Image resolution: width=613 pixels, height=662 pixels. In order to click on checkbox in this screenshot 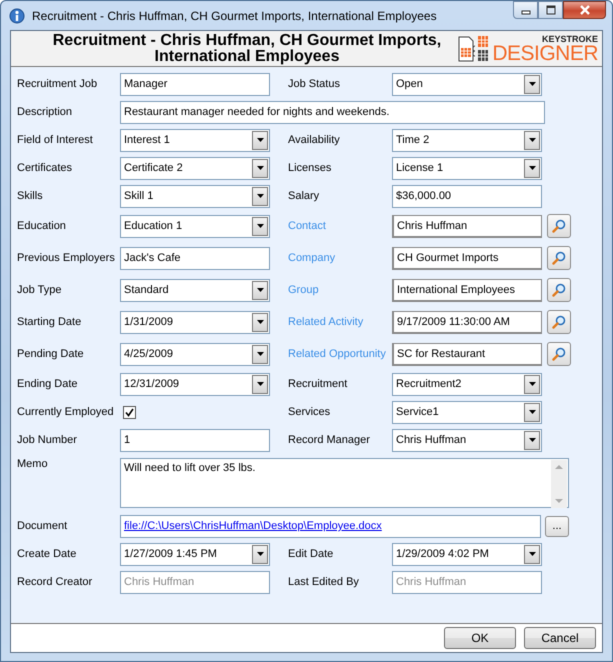, I will do `click(129, 412)`.